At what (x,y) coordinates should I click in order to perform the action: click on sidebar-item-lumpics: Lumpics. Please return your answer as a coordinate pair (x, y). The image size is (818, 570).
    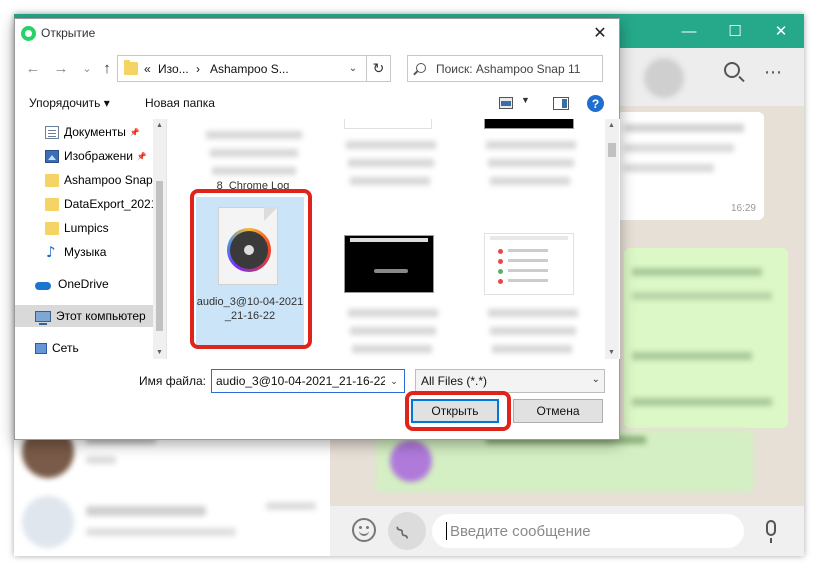
    Looking at the image, I should click on (84, 228).